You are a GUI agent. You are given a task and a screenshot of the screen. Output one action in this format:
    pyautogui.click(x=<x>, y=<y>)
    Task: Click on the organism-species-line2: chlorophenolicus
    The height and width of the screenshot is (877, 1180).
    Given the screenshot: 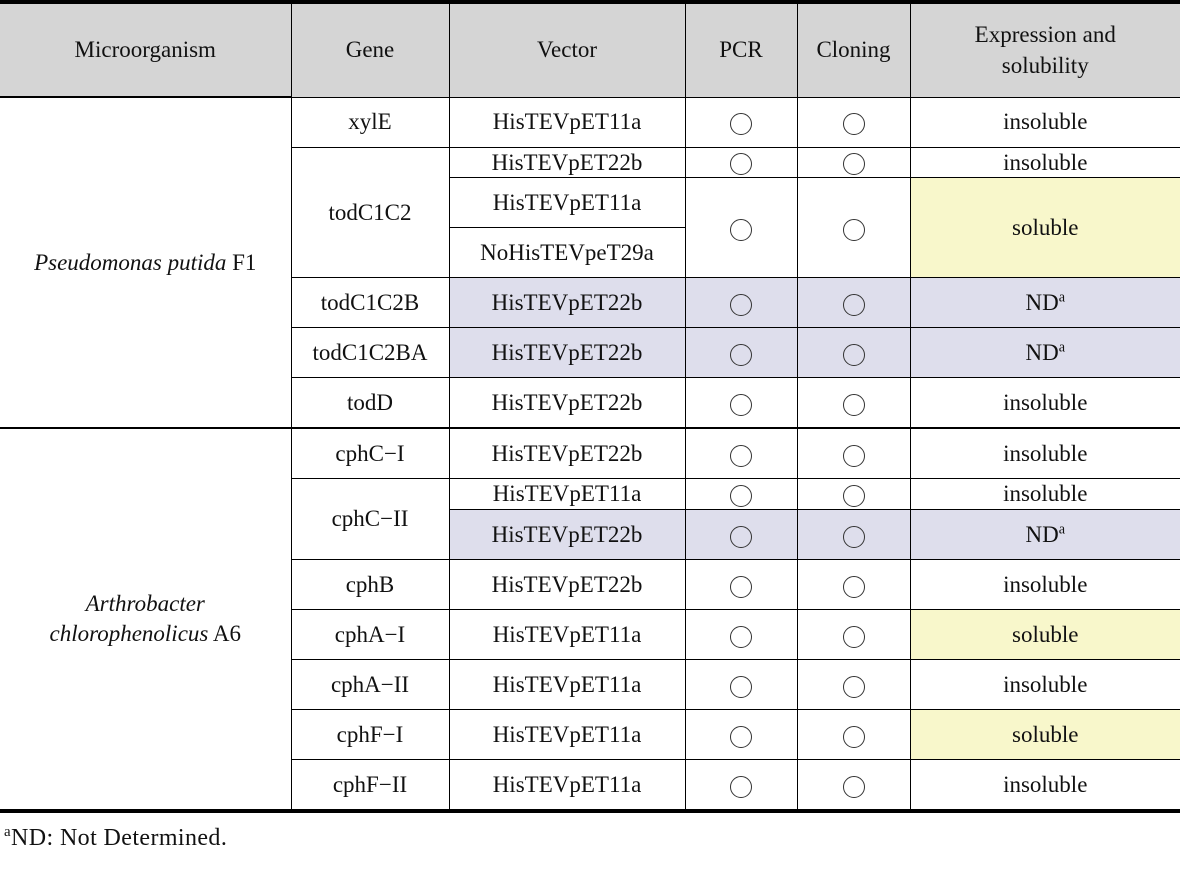 What is the action you would take?
    pyautogui.click(x=129, y=634)
    